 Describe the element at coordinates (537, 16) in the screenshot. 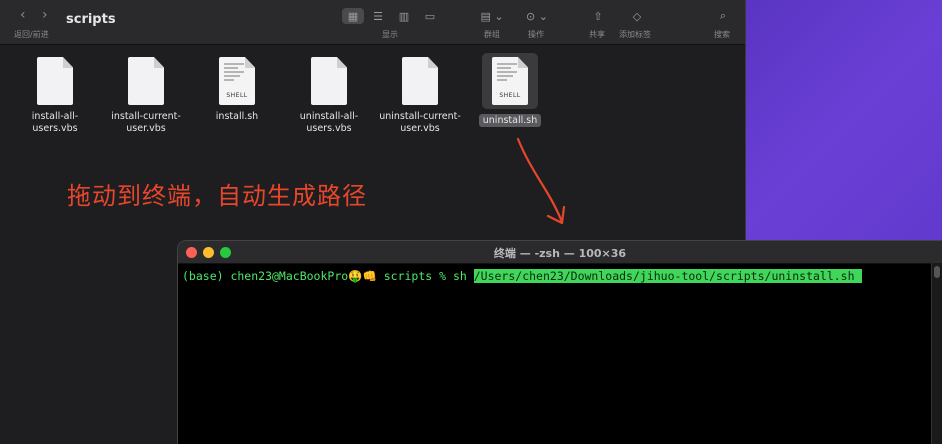

I see `action-icon: ⊙ ⌄` at that location.